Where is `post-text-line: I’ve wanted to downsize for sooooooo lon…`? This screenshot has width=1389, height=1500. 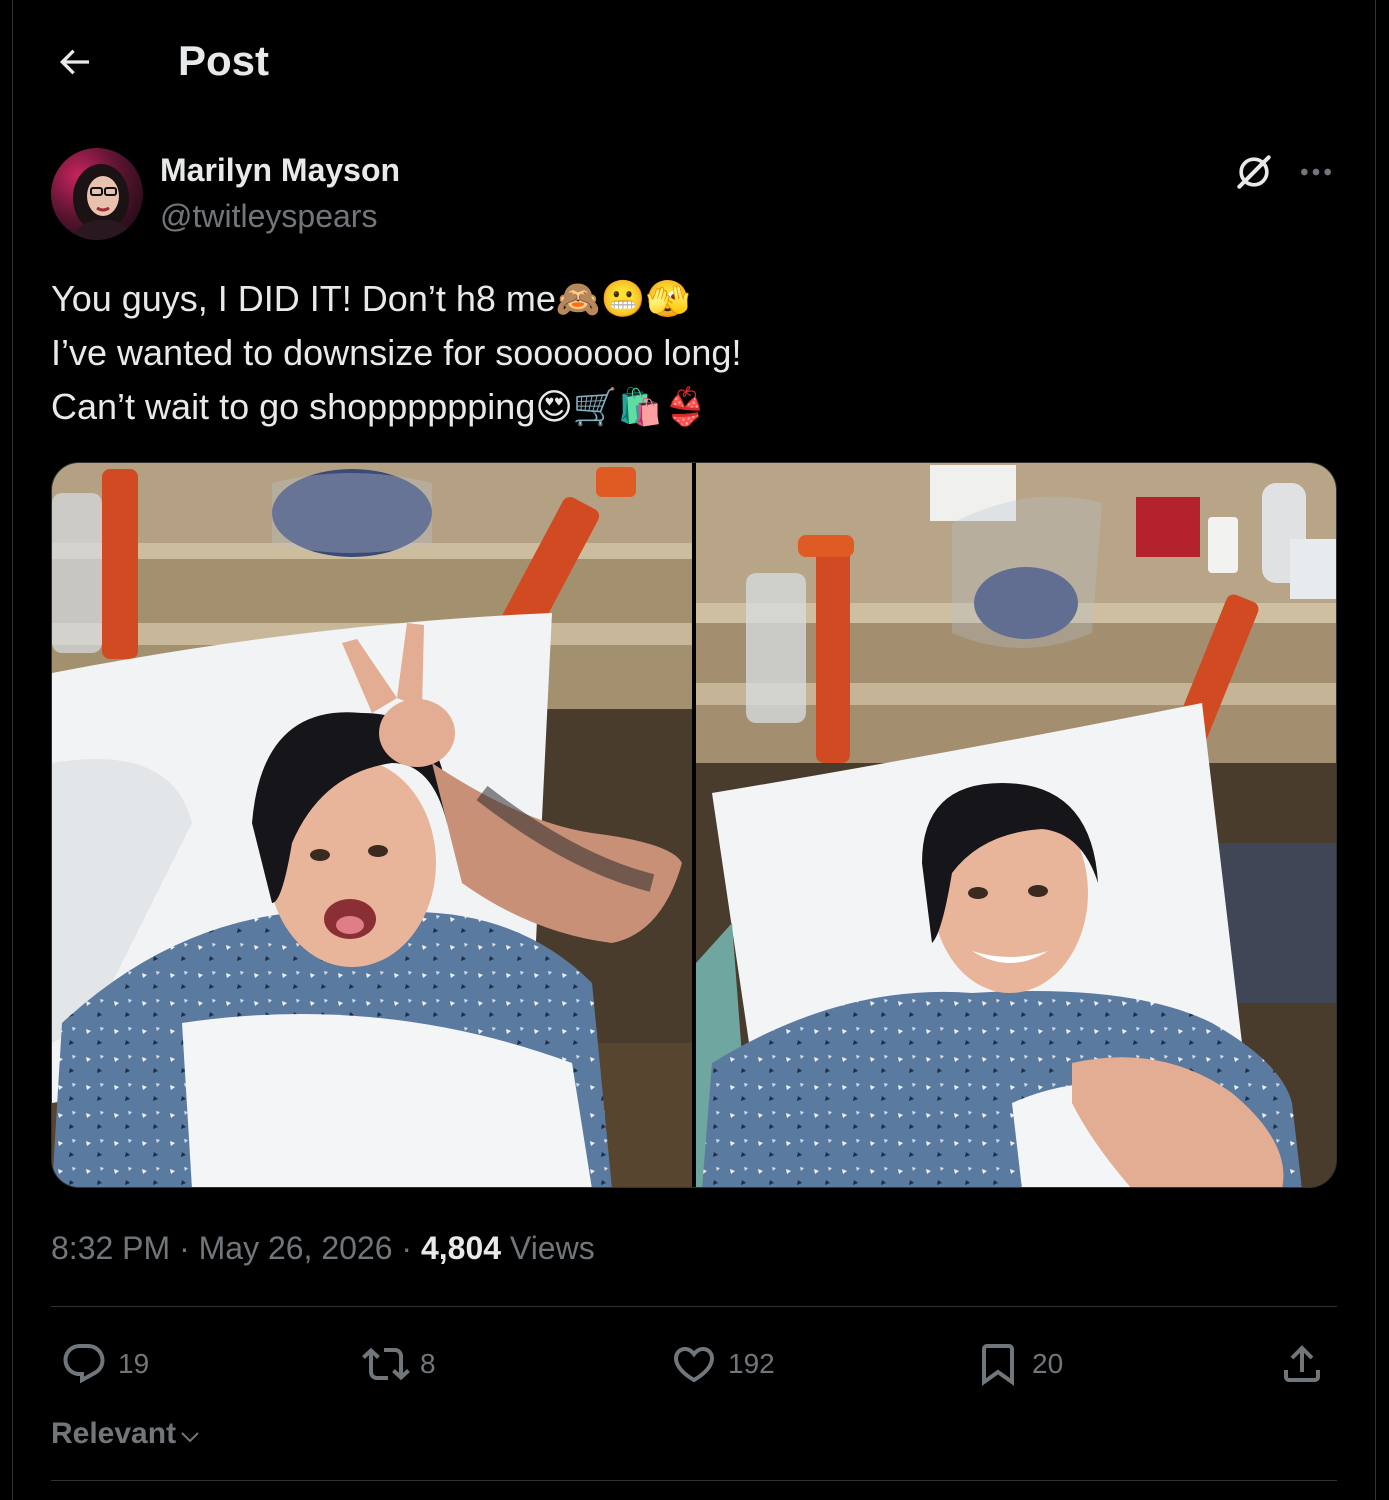
post-text-line: I’ve wanted to downsize for sooooooo lon… is located at coordinates (396, 352).